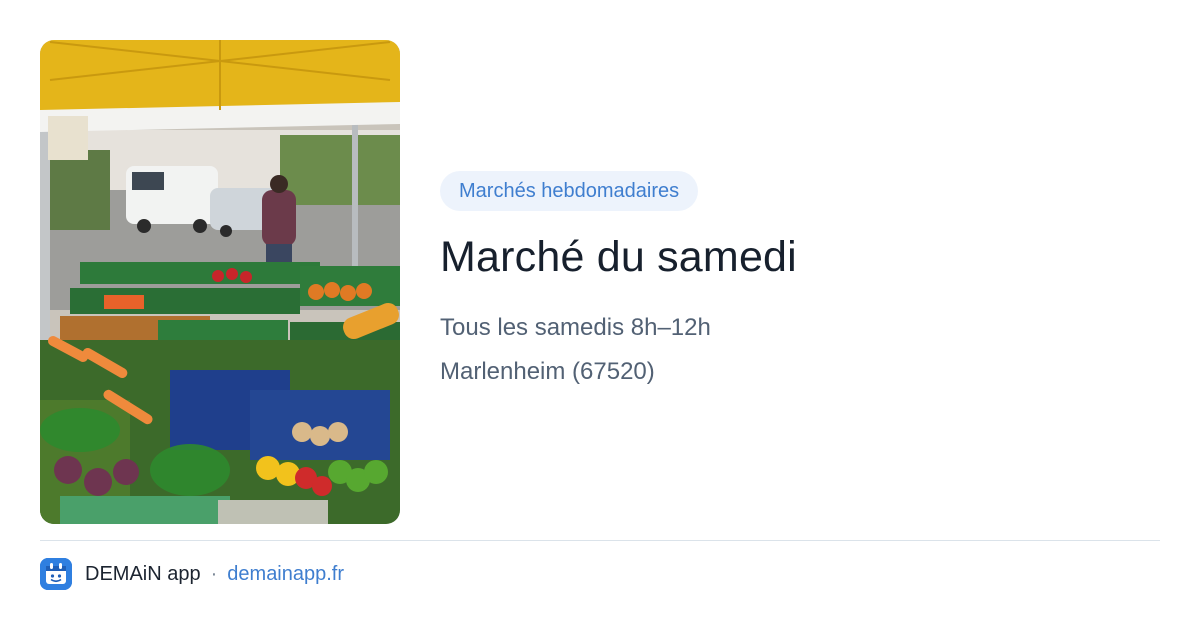 The width and height of the screenshot is (1200, 630). Describe the element at coordinates (143, 573) in the screenshot. I see `brand-name: DEMAiN app` at that location.